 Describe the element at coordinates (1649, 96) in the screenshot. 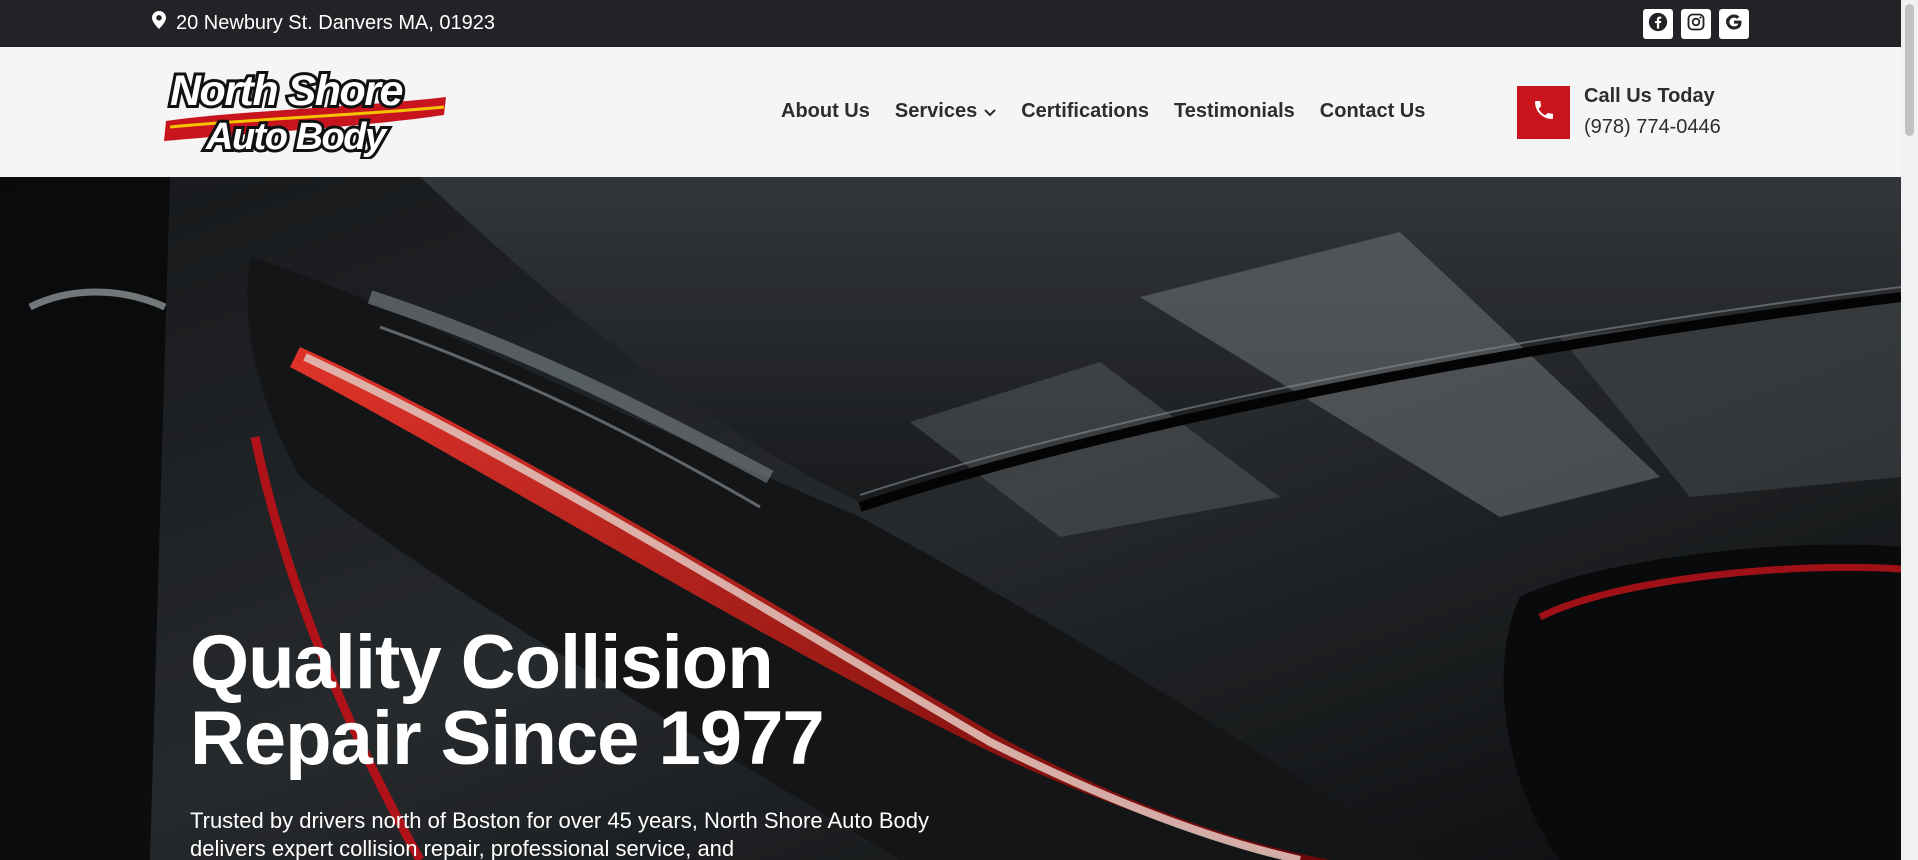

I see `call-label: Call Us Today` at that location.